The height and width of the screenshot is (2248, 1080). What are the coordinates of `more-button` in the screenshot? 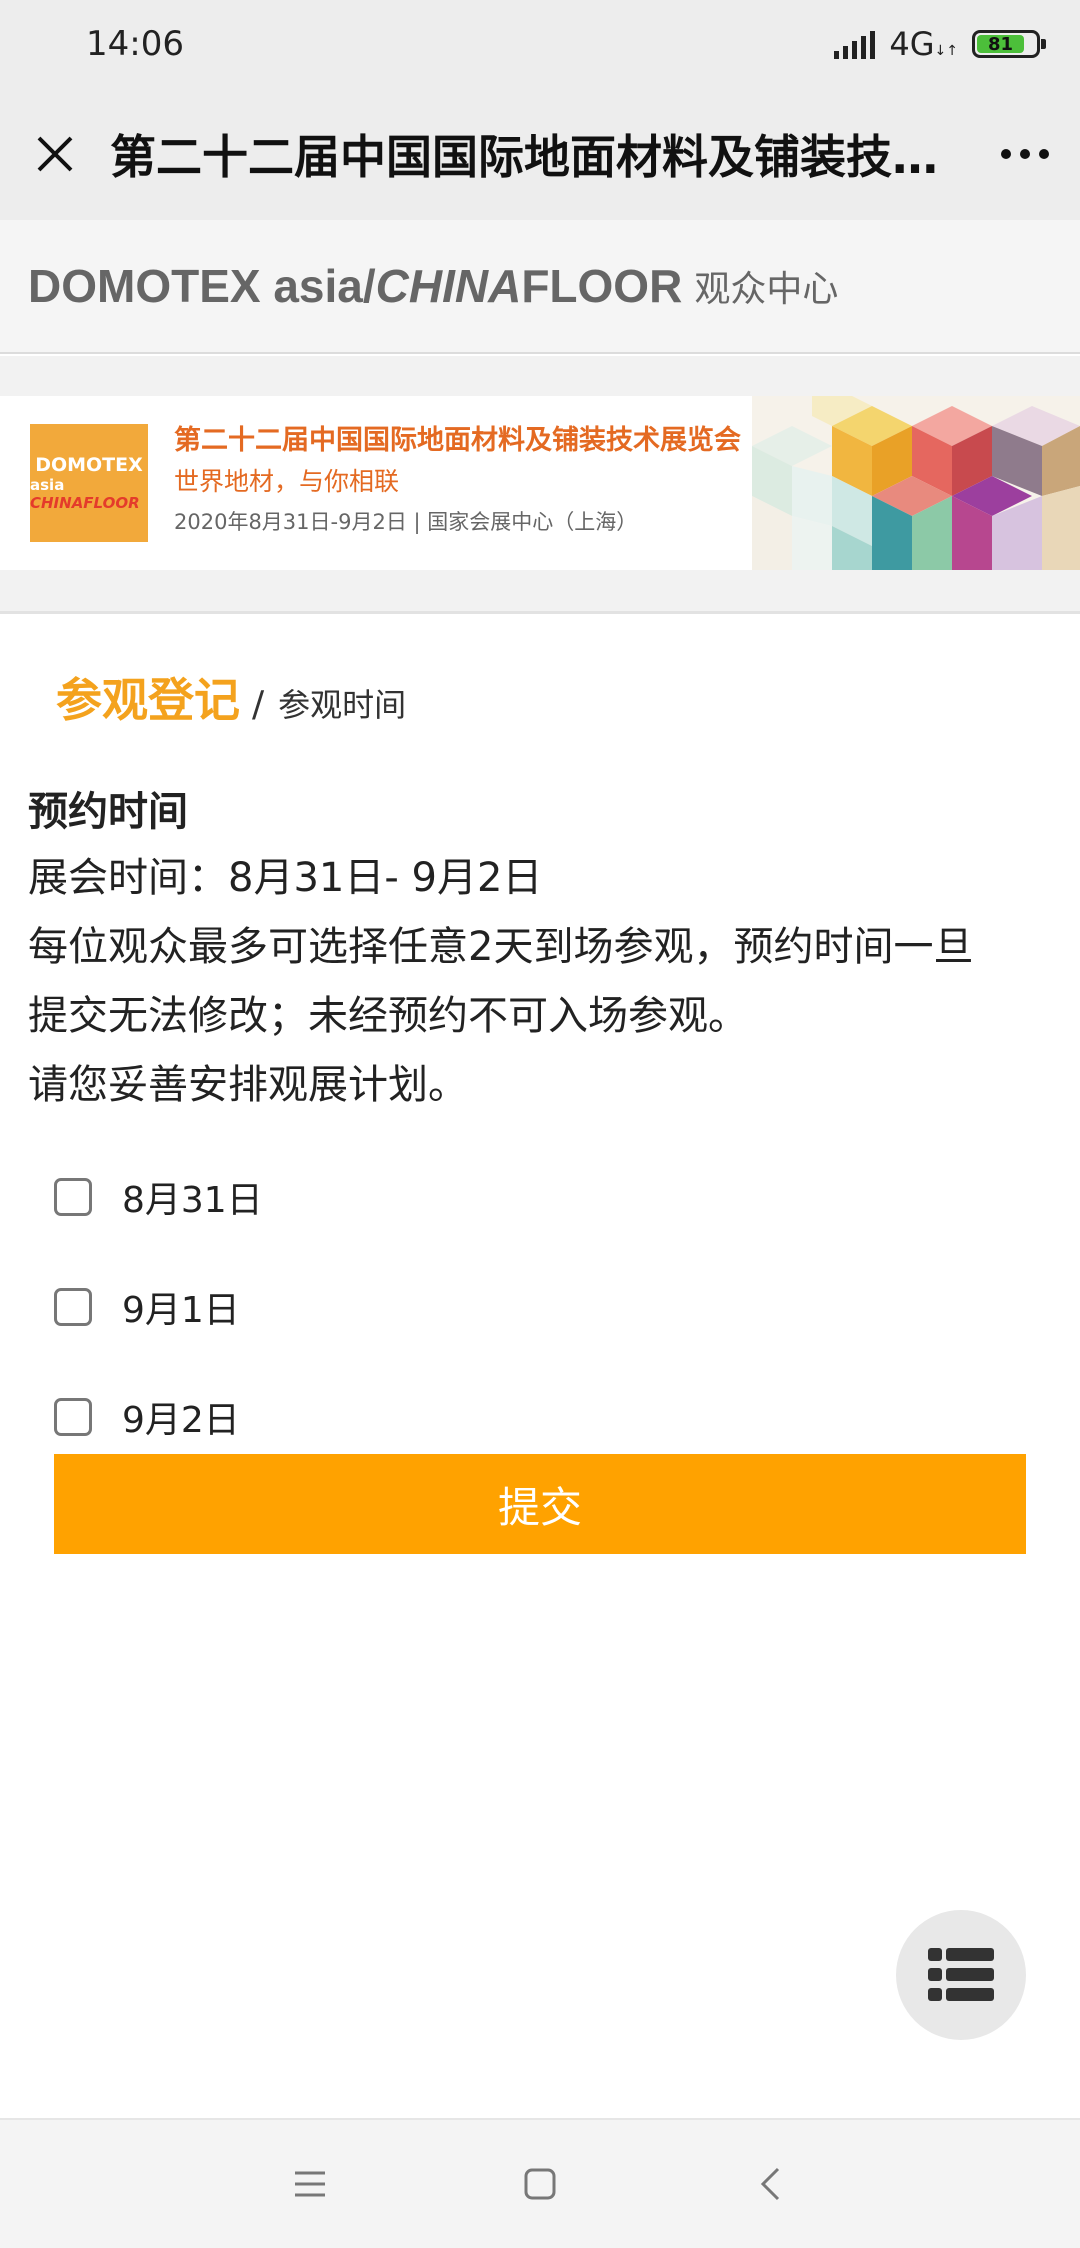 It's located at (1025, 154).